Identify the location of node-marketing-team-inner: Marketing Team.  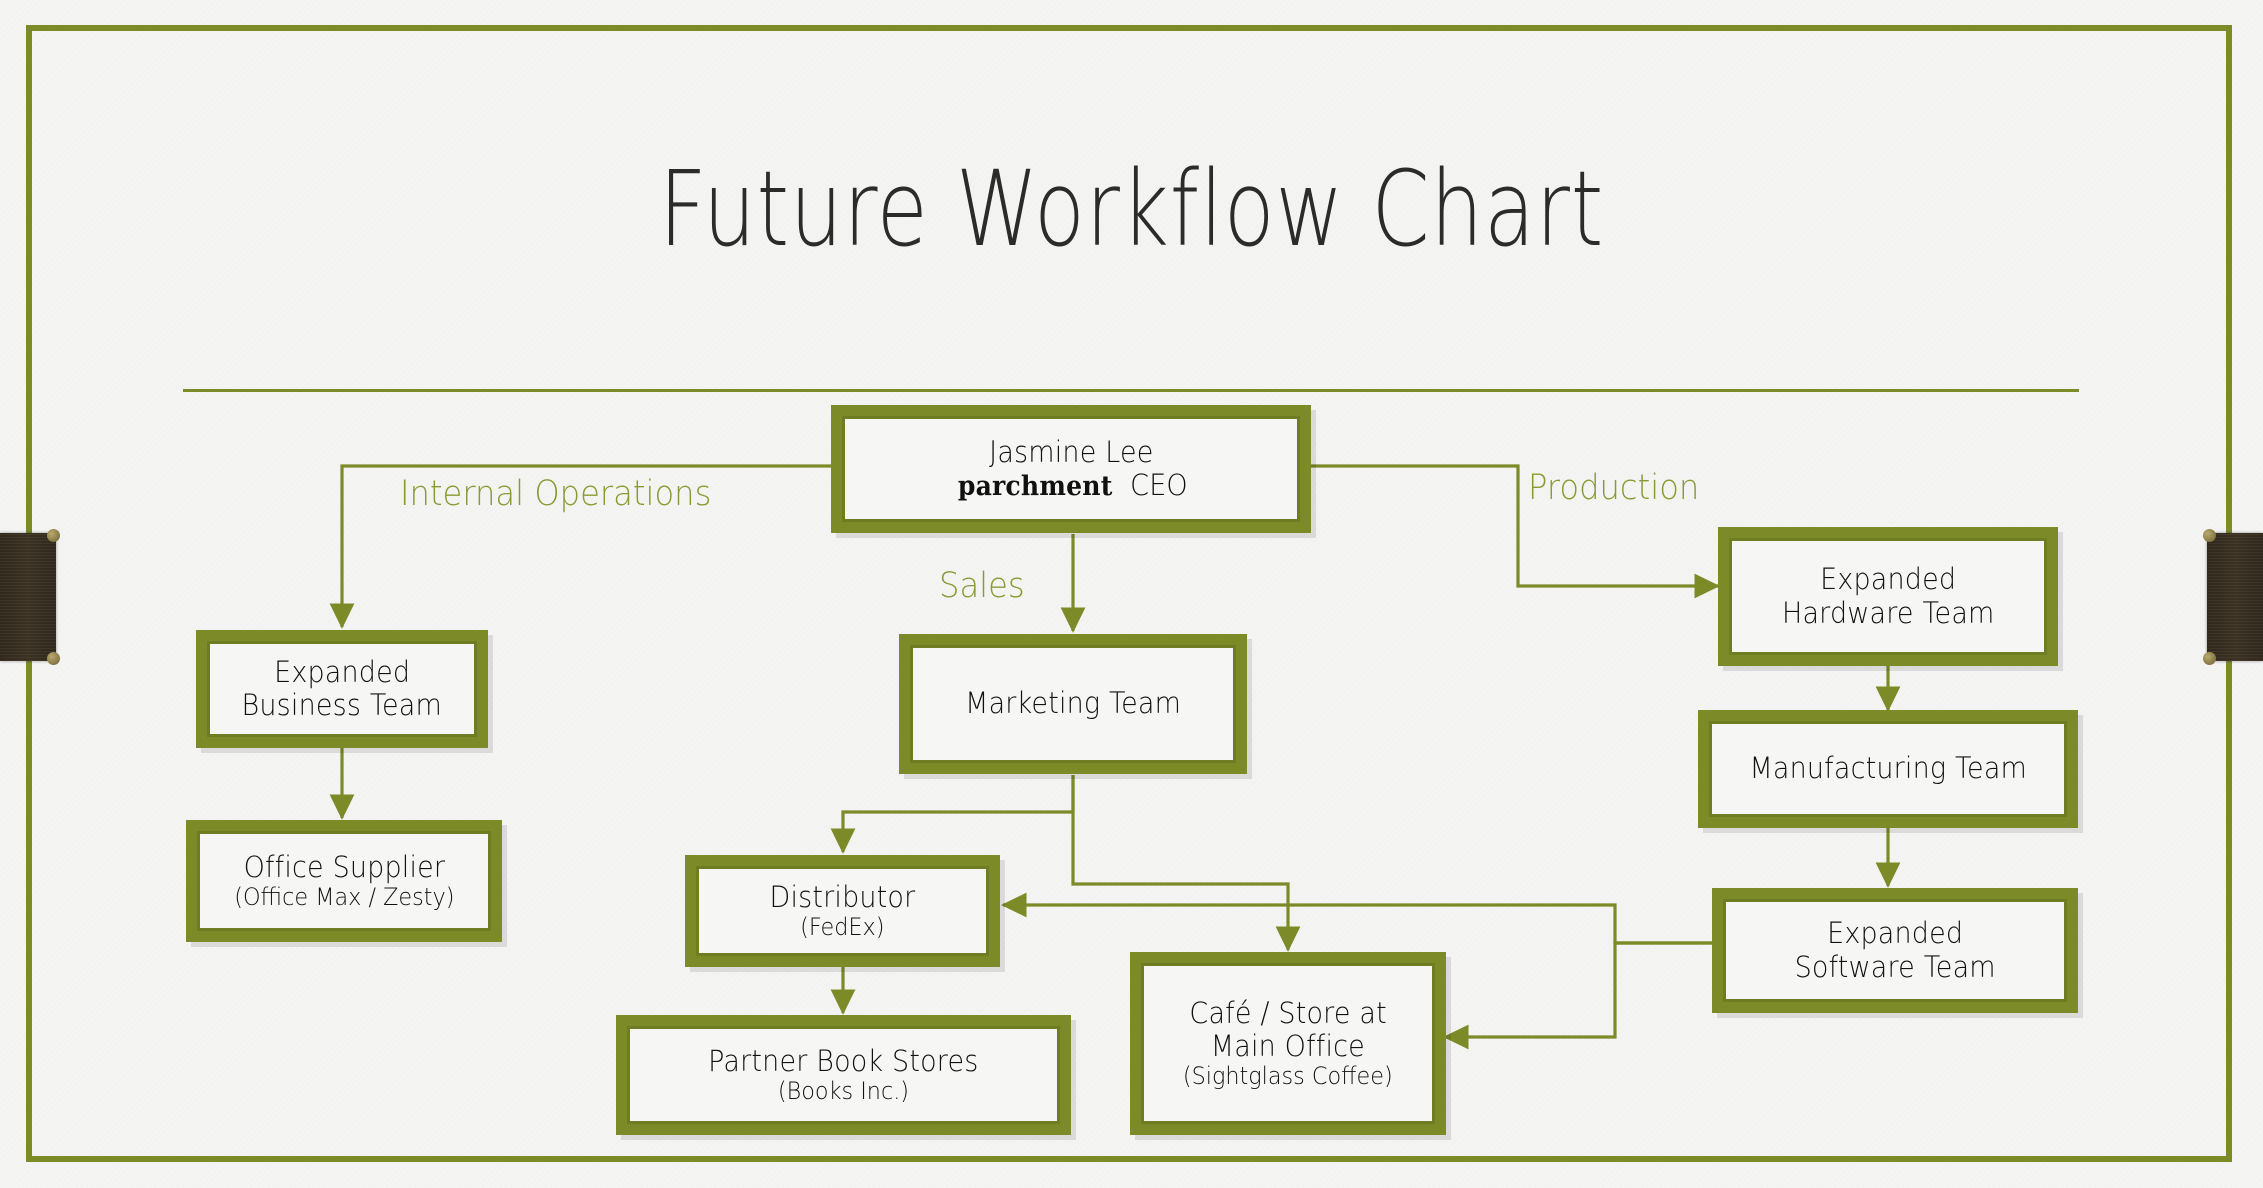
(1073, 704).